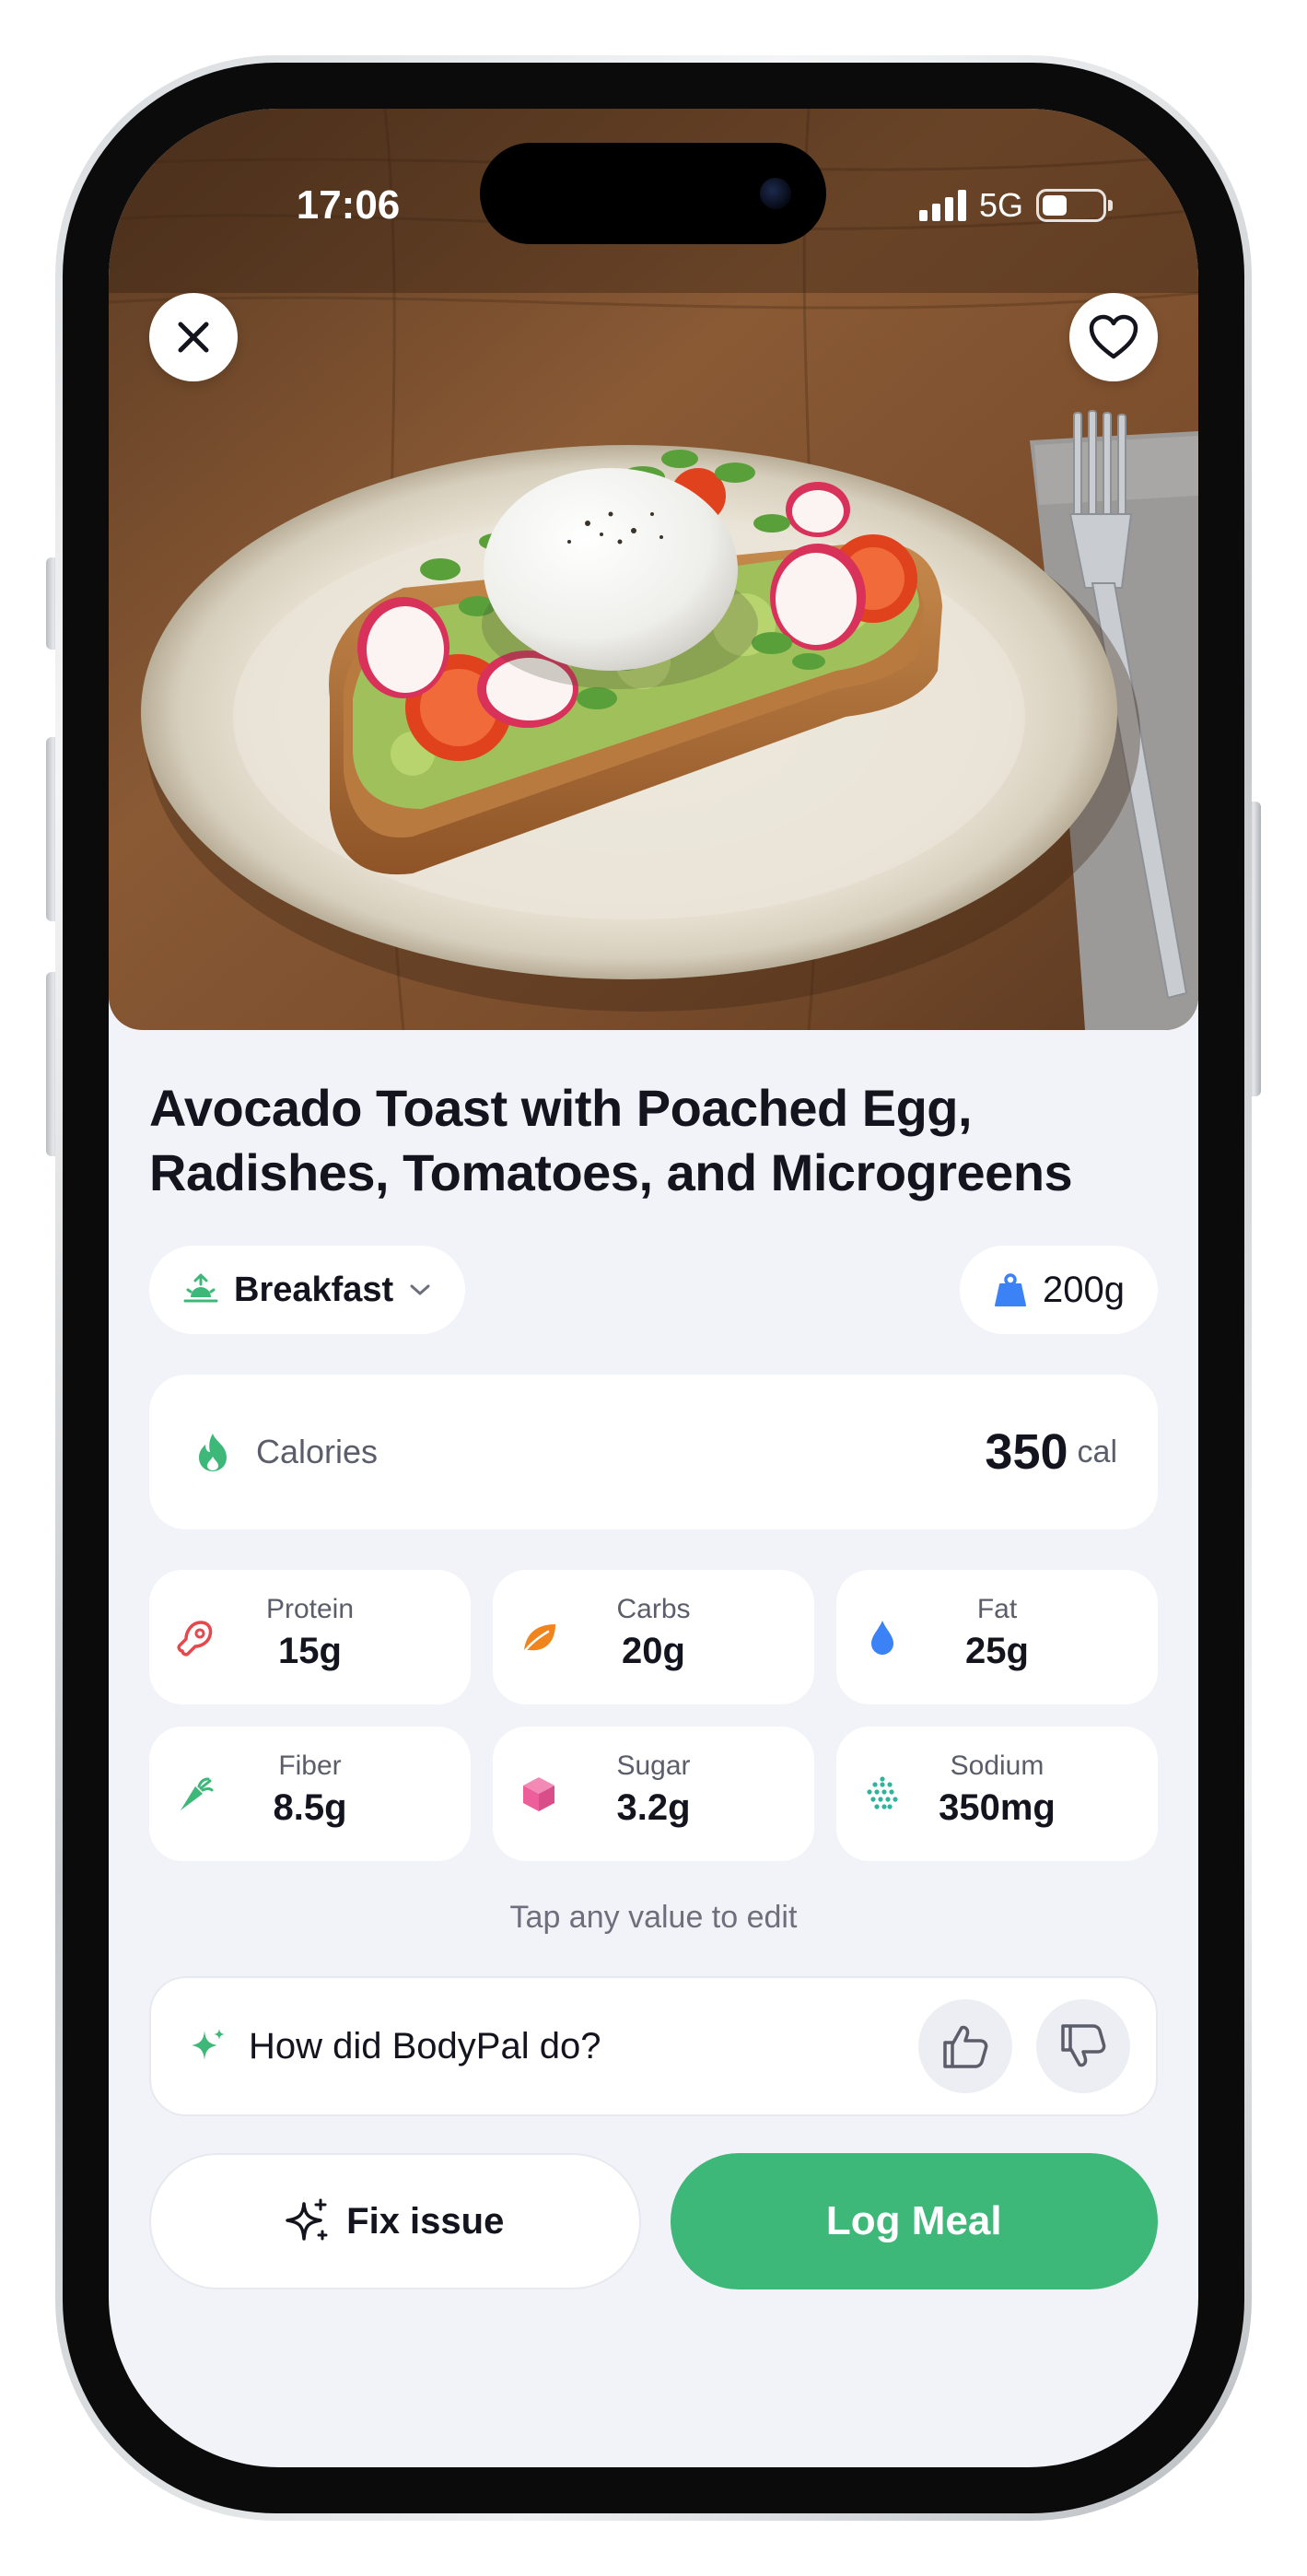 The height and width of the screenshot is (2576, 1307). I want to click on battery-icon, so click(1075, 205).